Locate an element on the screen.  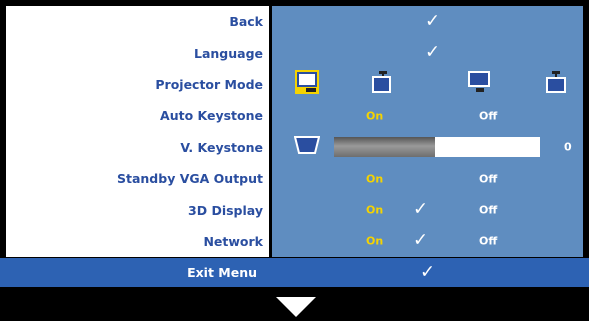
exit-menu-bar: Exit Menu ✓ is located at coordinates (294, 272).